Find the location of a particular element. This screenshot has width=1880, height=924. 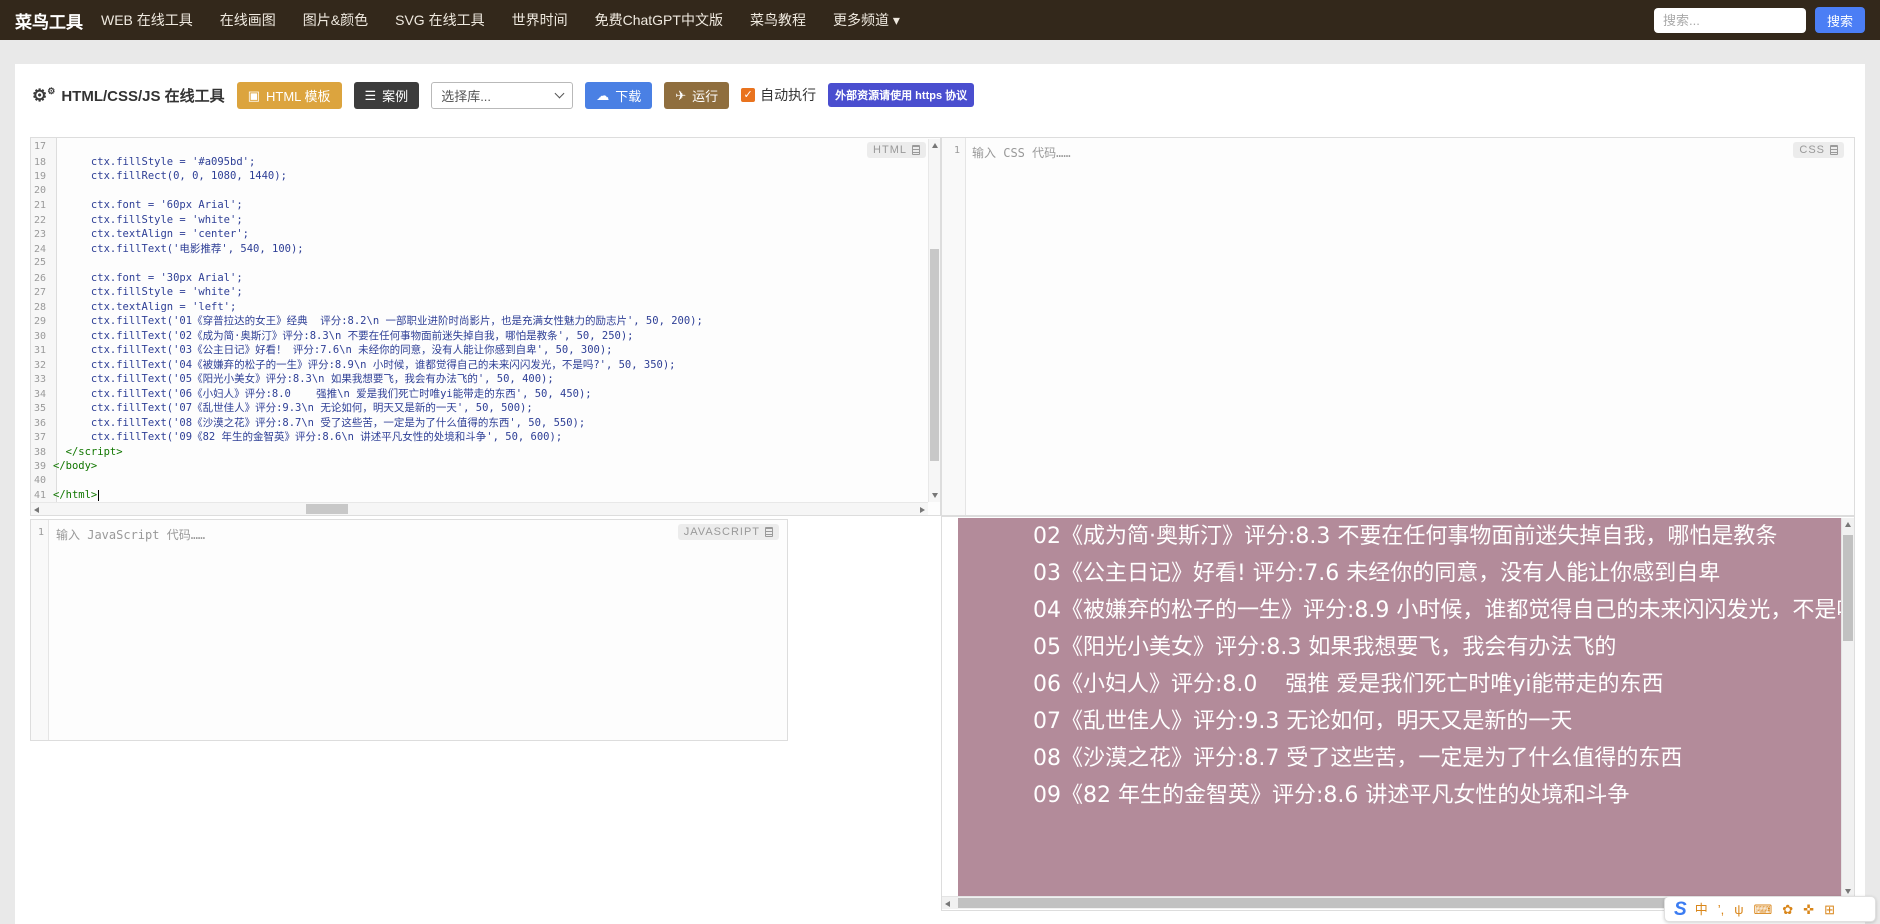

code-line: 18 ctx.fillStyle = '#a095bd'; is located at coordinates (479, 162).